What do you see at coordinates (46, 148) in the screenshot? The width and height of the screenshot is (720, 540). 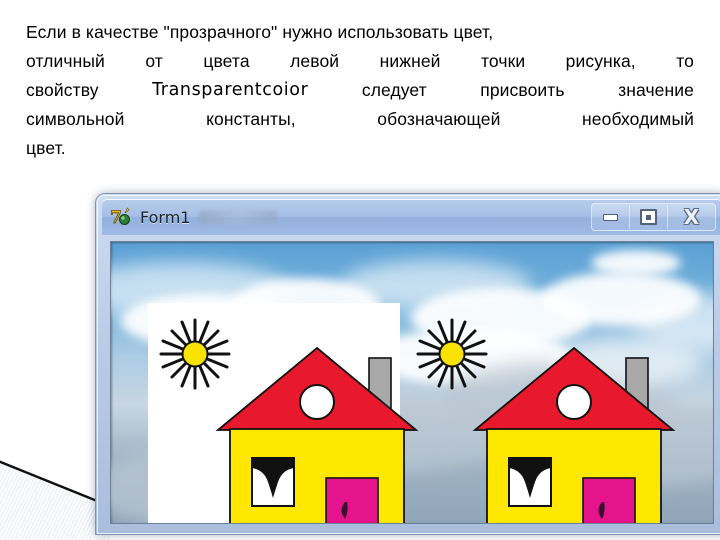 I see `text-run: цвет.` at bounding box center [46, 148].